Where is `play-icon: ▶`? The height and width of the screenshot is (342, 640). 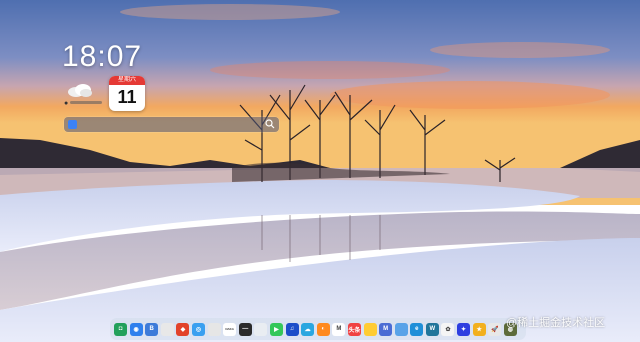
play-icon: ▶ is located at coordinates (276, 329).